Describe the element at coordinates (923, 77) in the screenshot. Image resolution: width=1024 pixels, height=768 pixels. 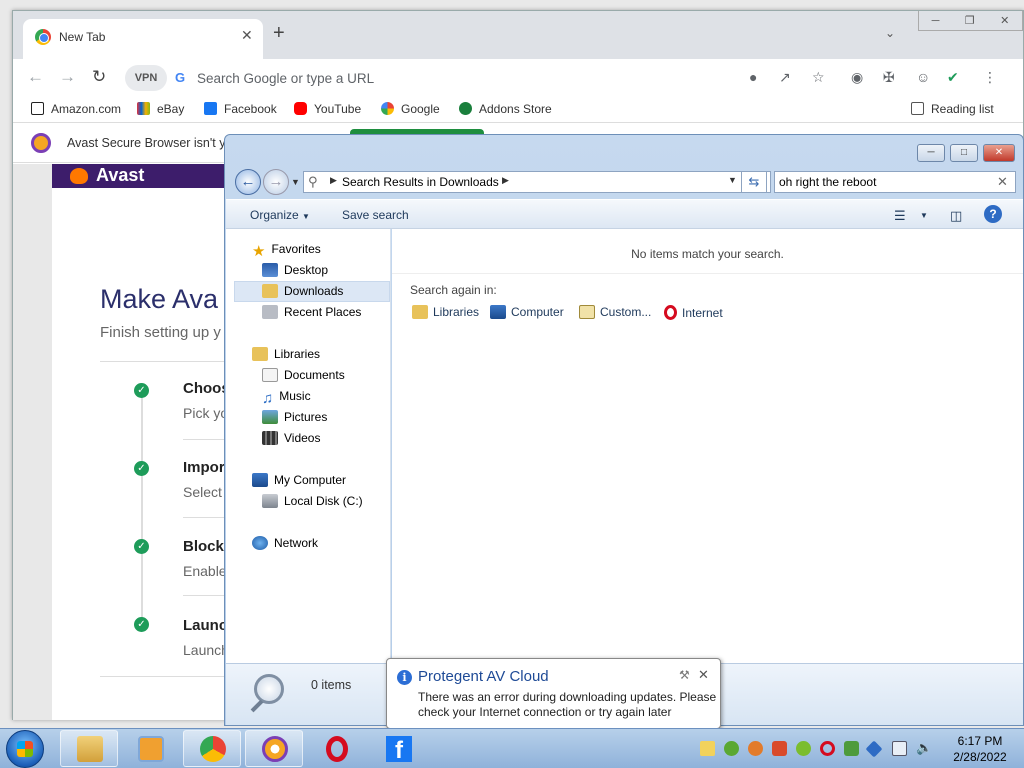
I see `profile-icon: ☺` at that location.